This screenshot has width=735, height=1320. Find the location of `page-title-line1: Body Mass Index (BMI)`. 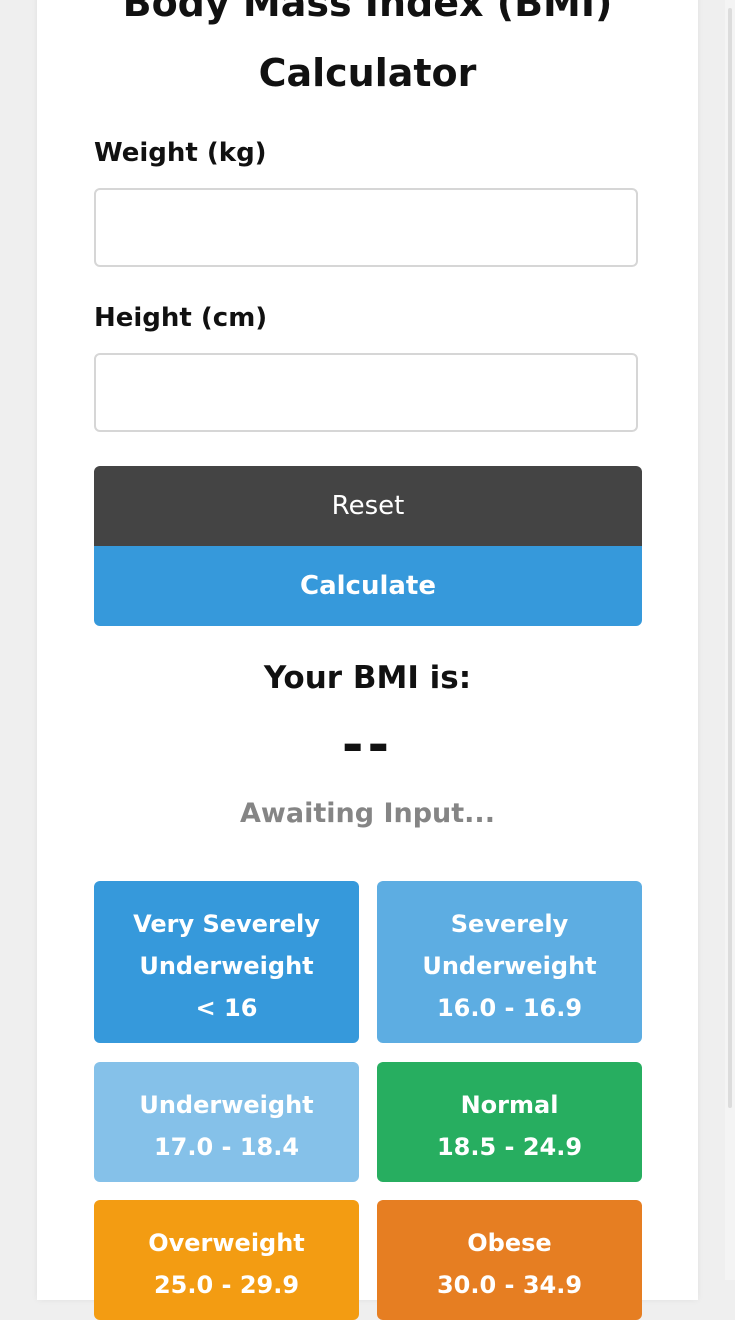

page-title-line1: Body Mass Index (BMI) is located at coordinates (367, 12).